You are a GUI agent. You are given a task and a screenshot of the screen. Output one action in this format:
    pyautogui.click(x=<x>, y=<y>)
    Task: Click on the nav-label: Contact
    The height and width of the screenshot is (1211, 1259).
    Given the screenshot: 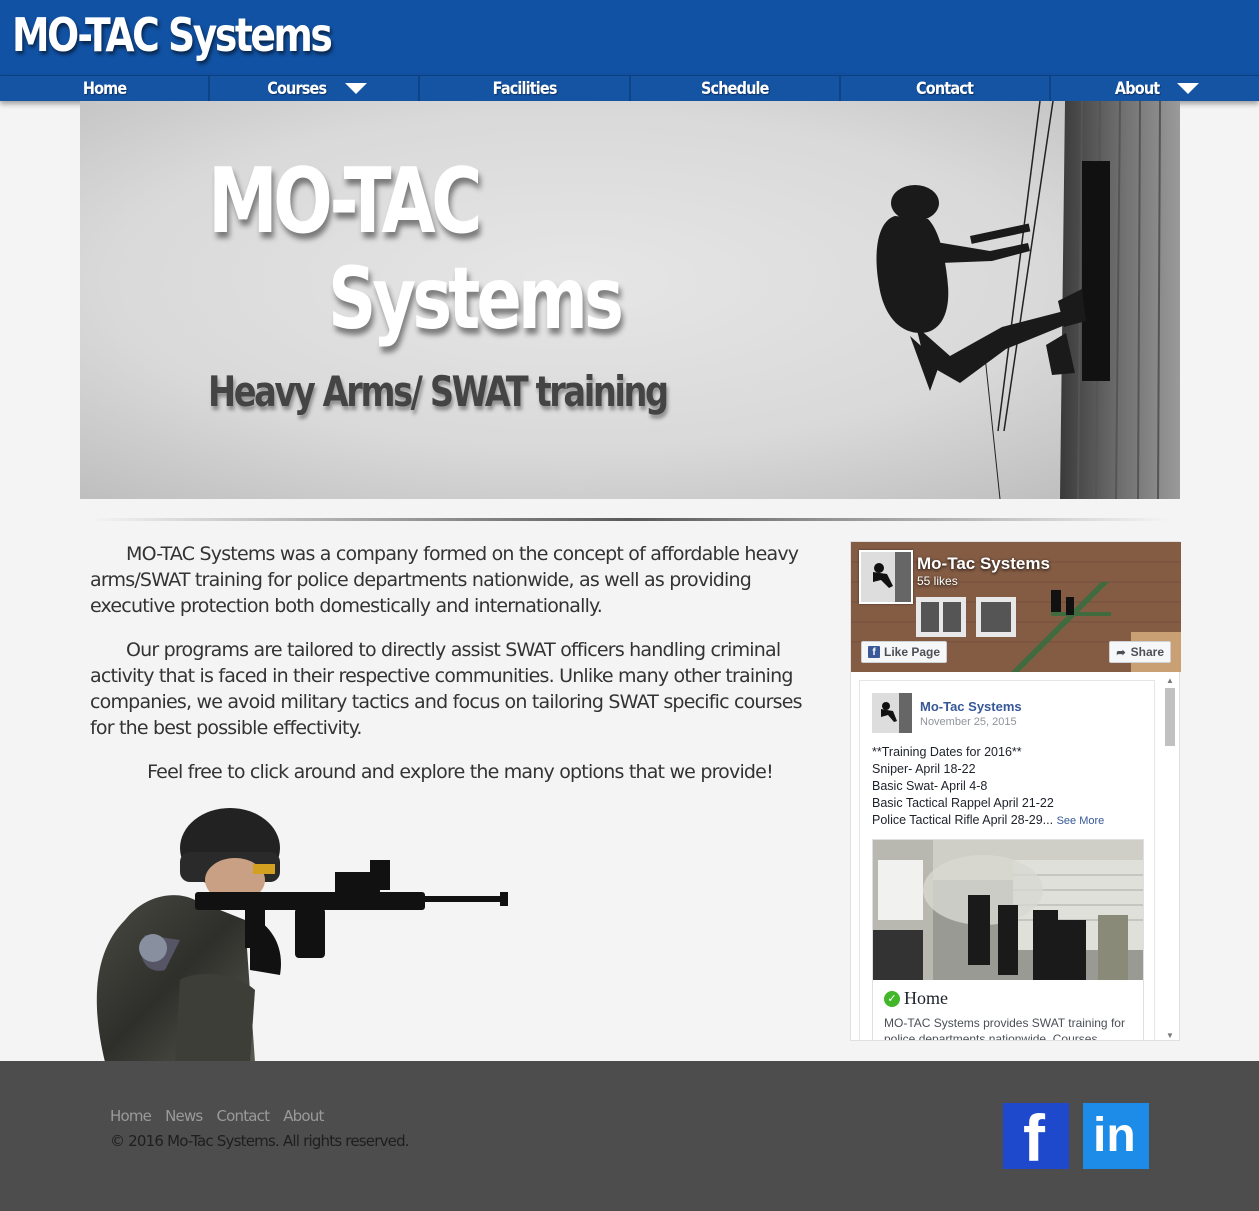 What is the action you would take?
    pyautogui.click(x=945, y=88)
    